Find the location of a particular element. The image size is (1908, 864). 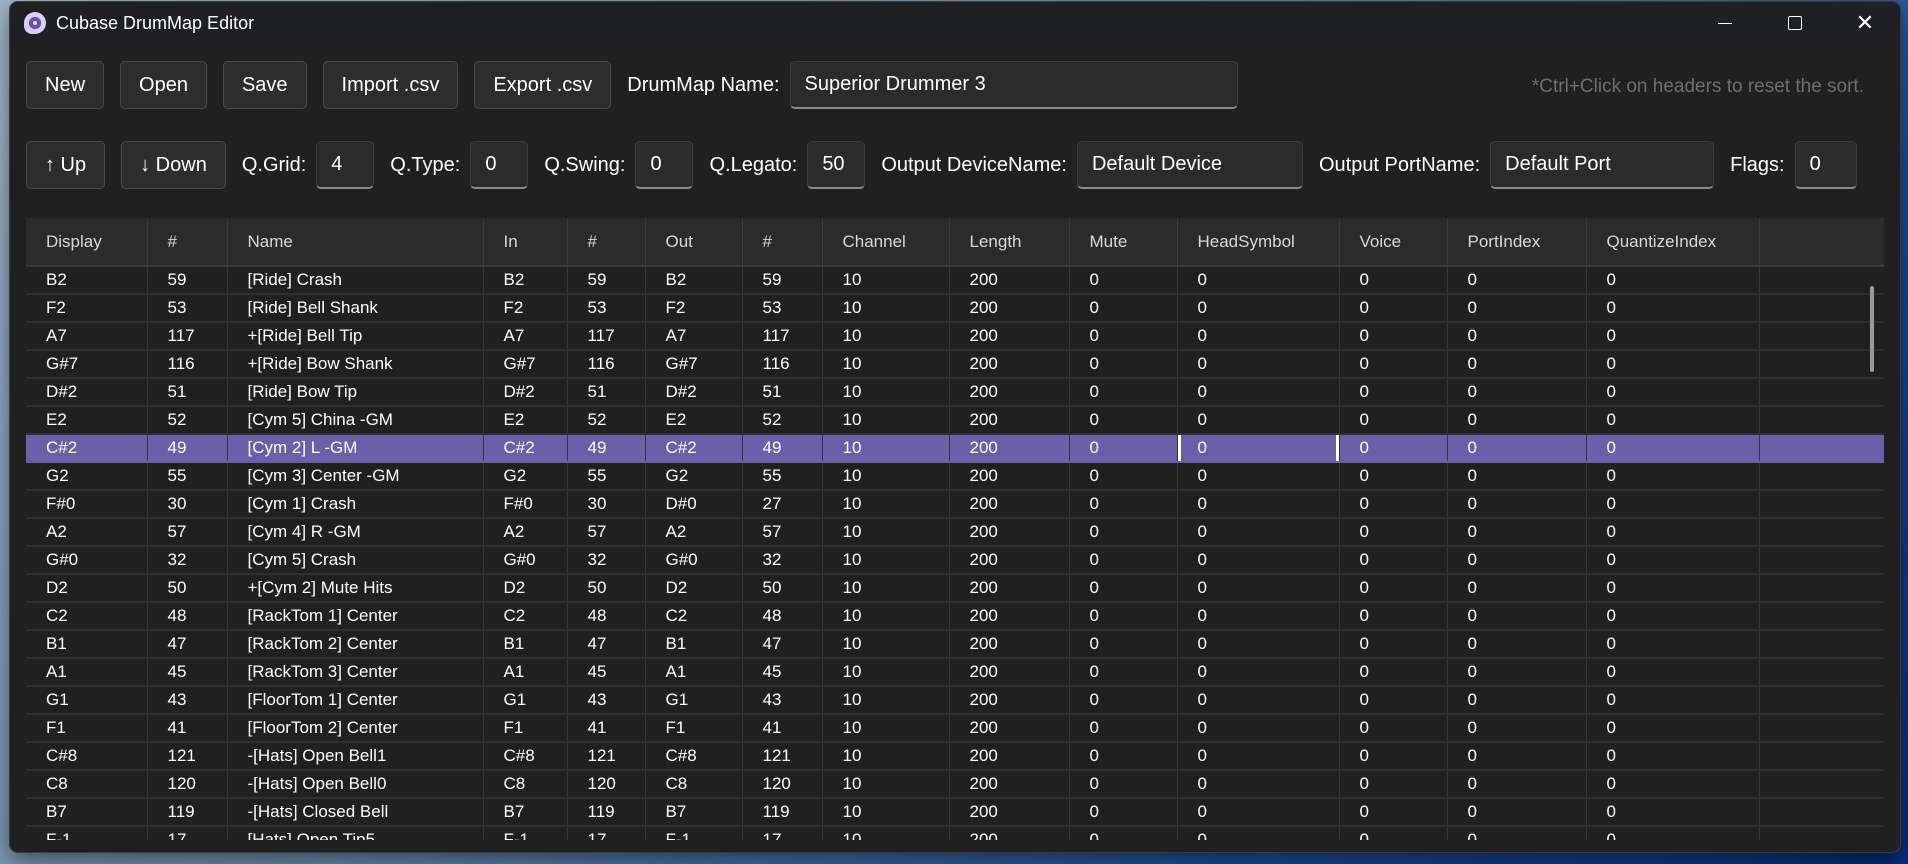

cell-in-num: 51 is located at coordinates (606, 392).